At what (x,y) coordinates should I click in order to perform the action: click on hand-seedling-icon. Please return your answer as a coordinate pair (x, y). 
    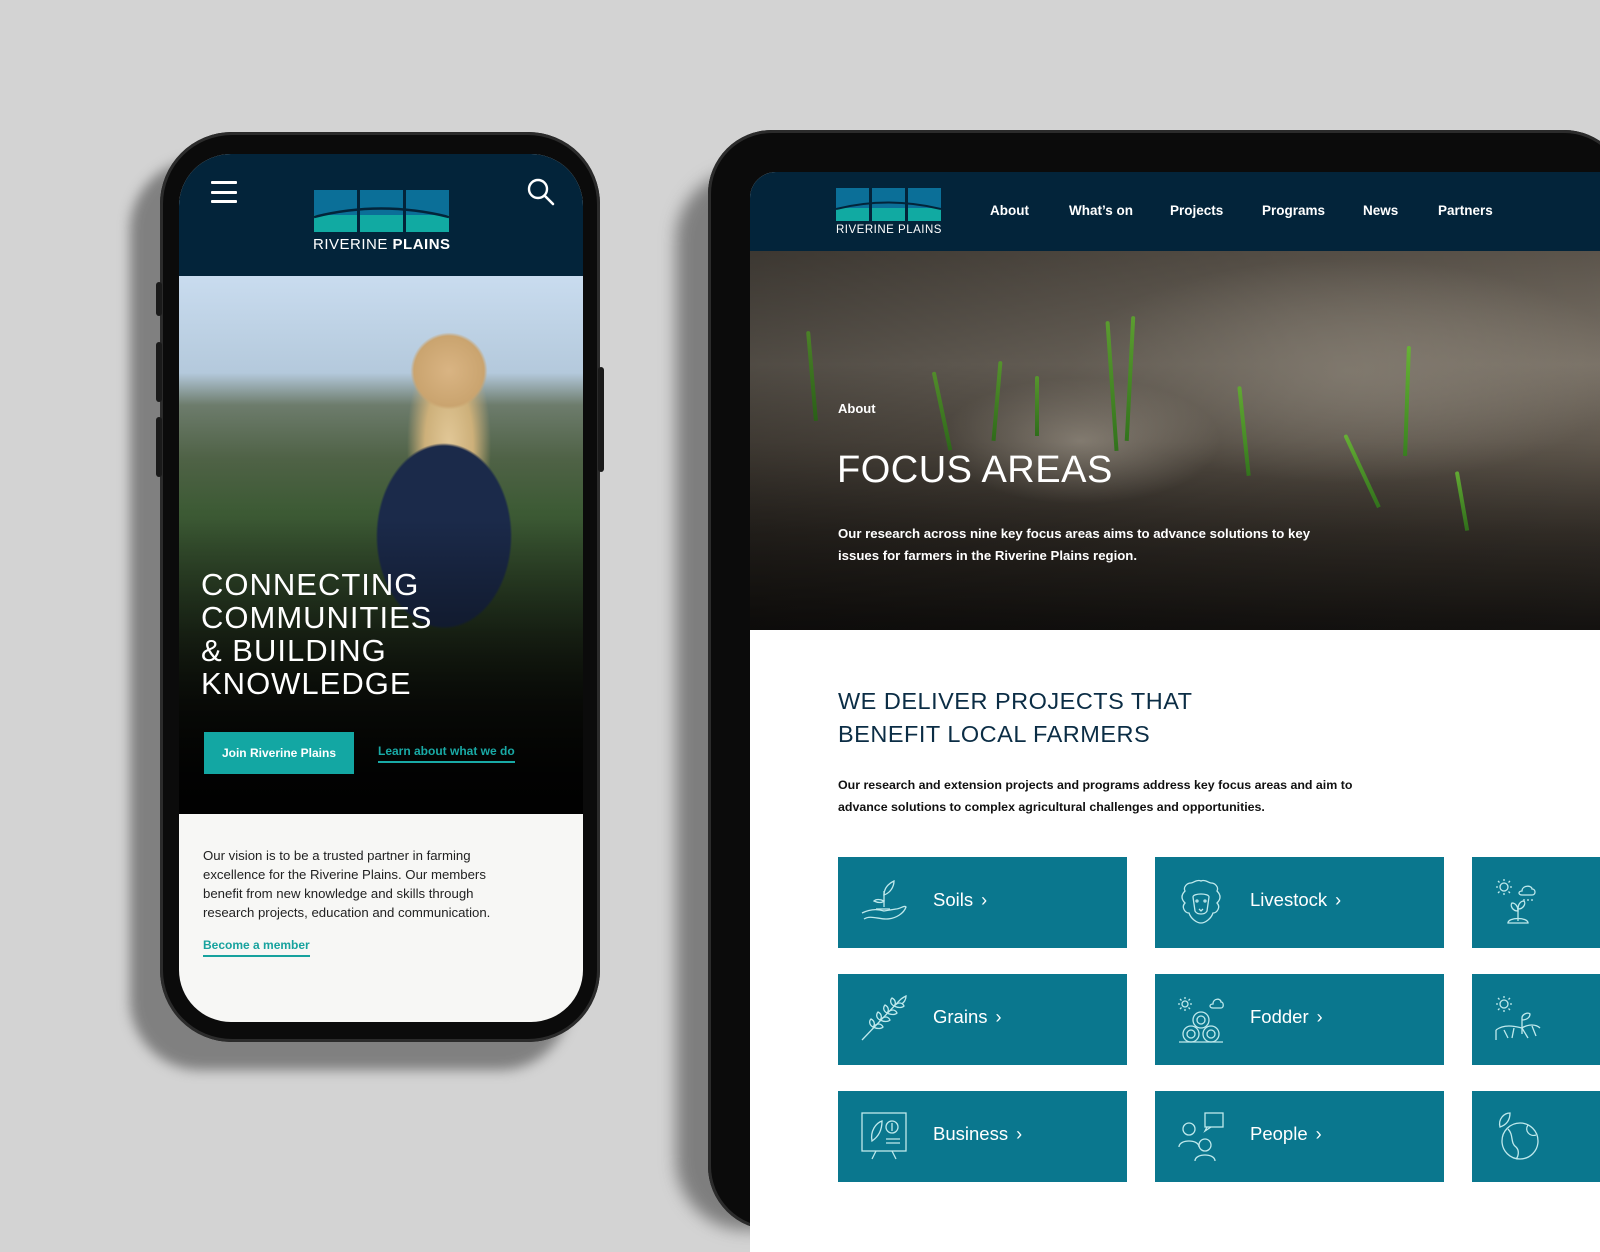
    Looking at the image, I should click on (884, 899).